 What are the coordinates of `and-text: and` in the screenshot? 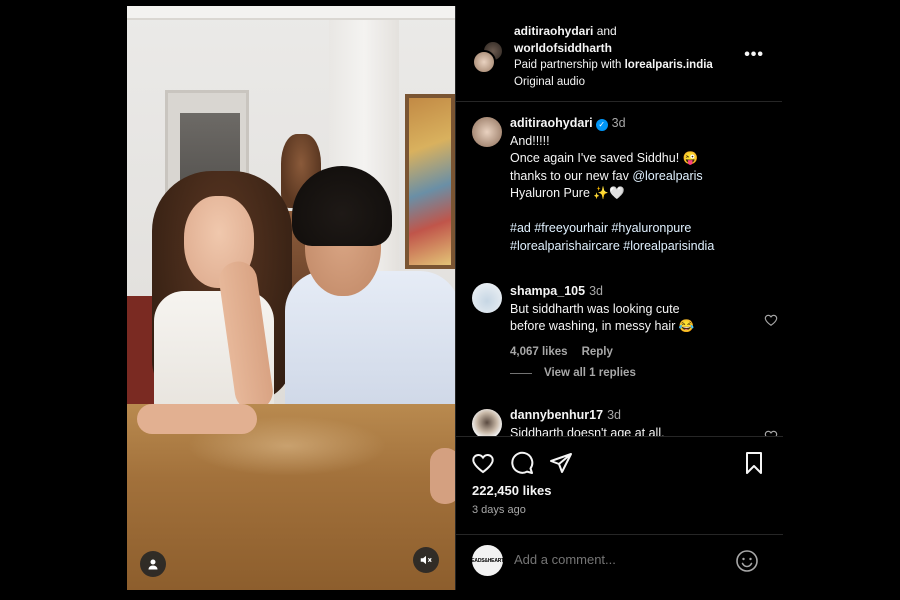 It's located at (606, 31).